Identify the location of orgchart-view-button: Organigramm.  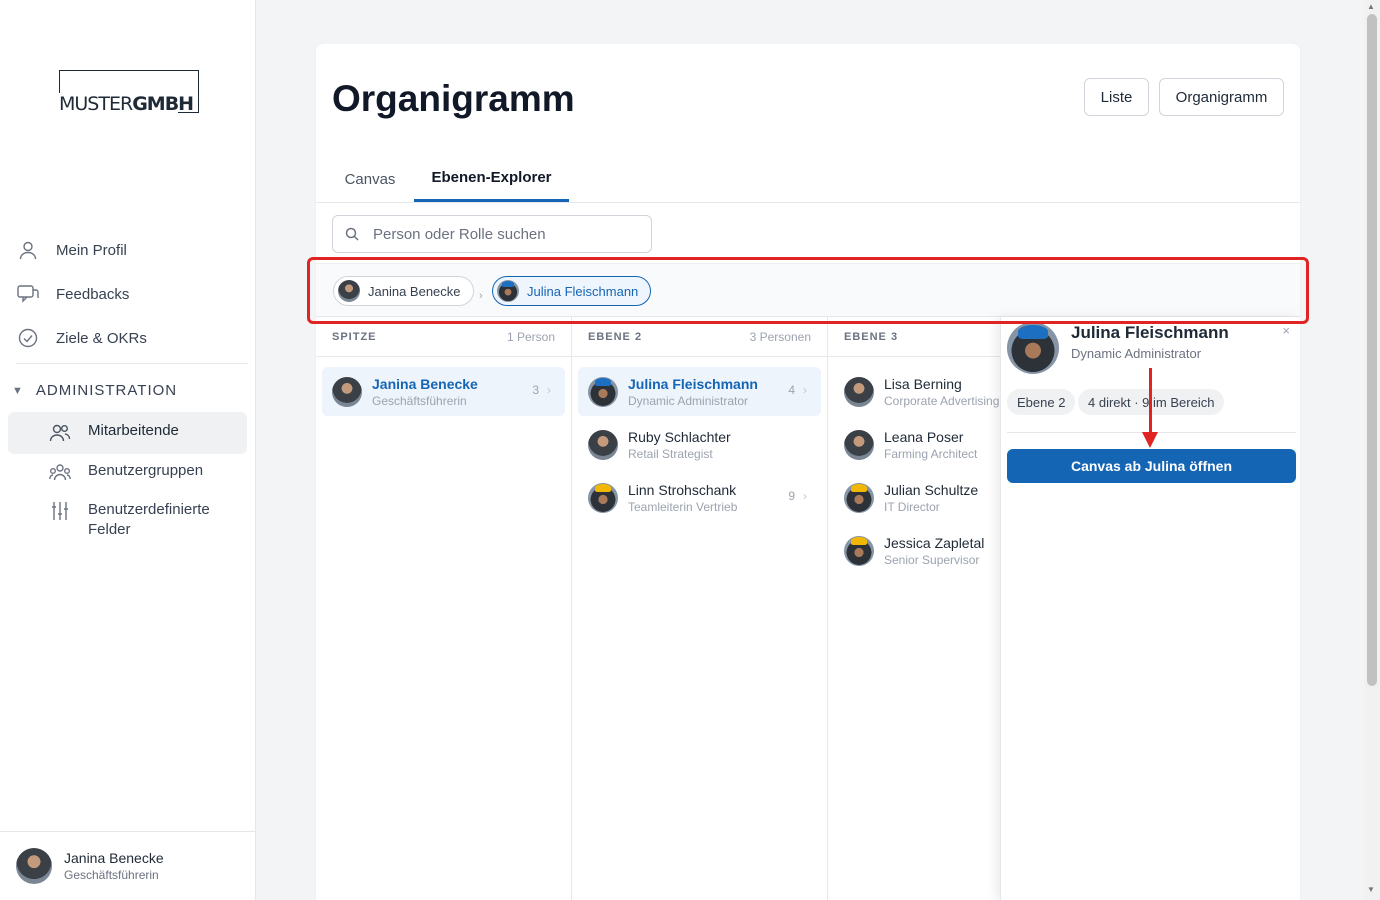
(1221, 97).